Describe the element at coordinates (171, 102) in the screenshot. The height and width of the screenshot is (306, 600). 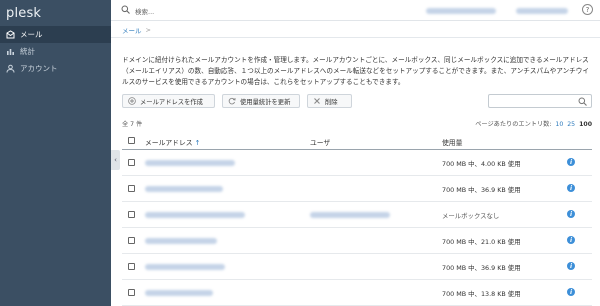
I see `create-email-label: メールアドレスを作成` at that location.